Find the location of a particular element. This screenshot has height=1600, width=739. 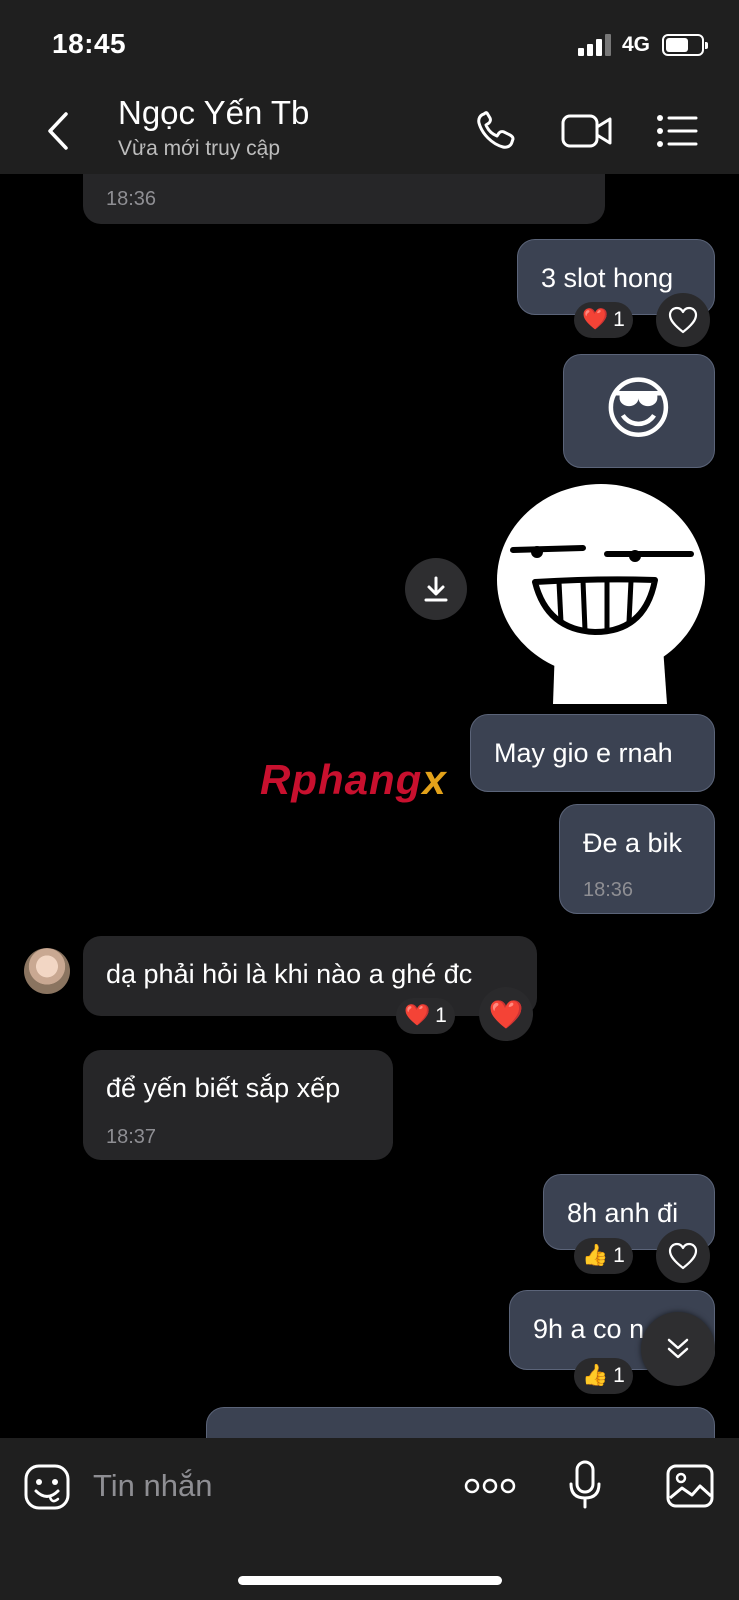

back-button is located at coordinates (60, 131).